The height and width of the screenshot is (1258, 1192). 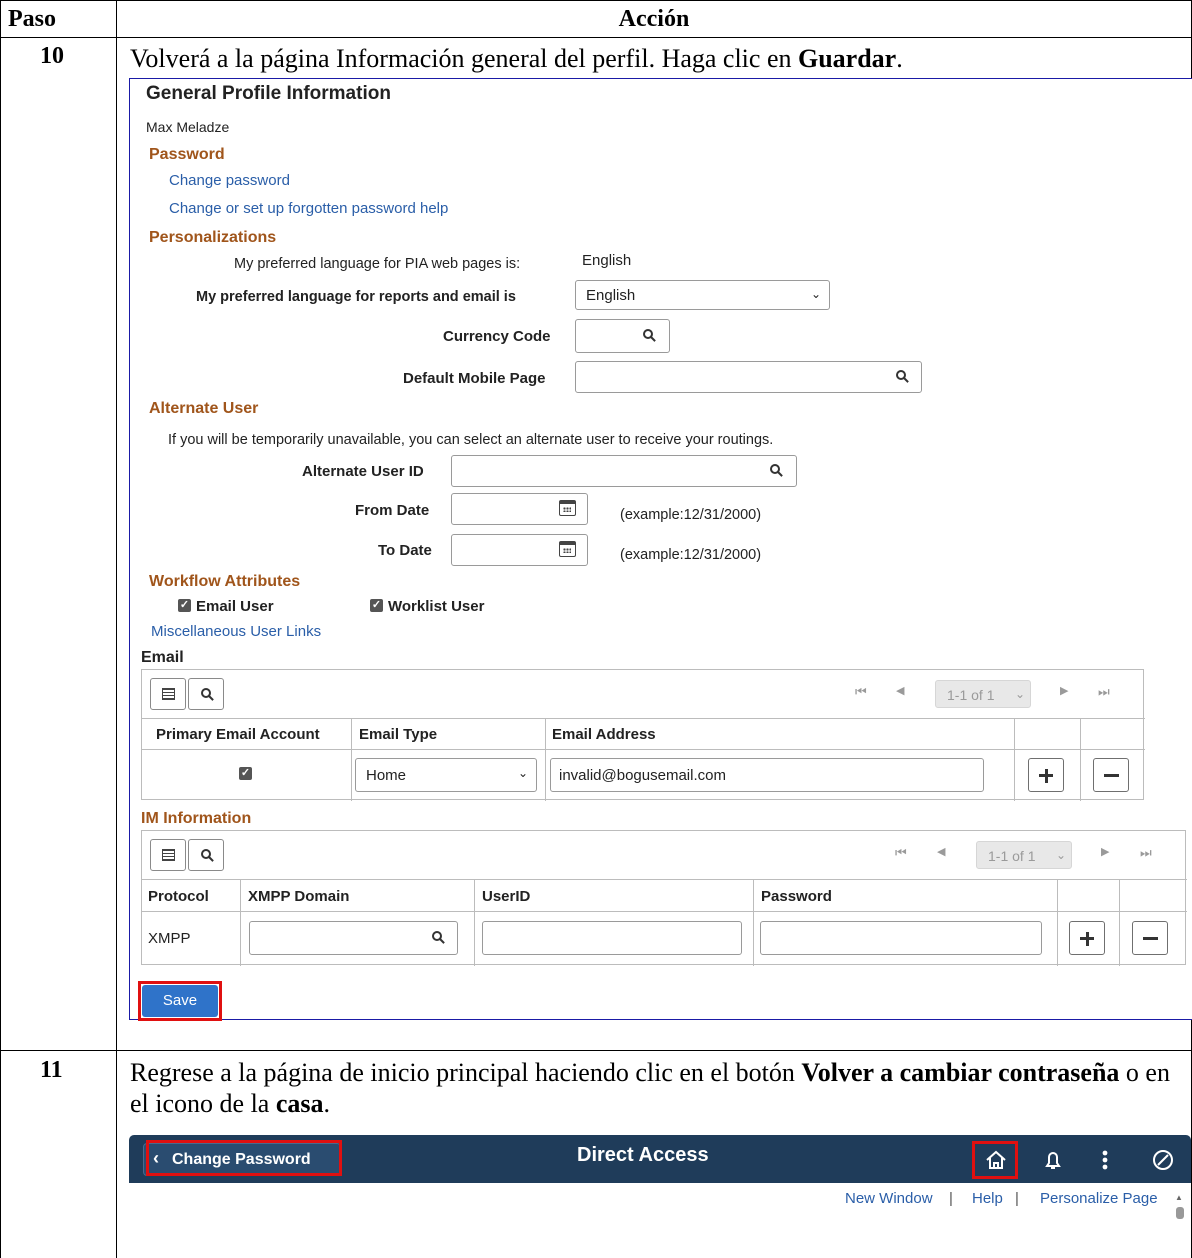 I want to click on help-link: Help, so click(x=987, y=1198).